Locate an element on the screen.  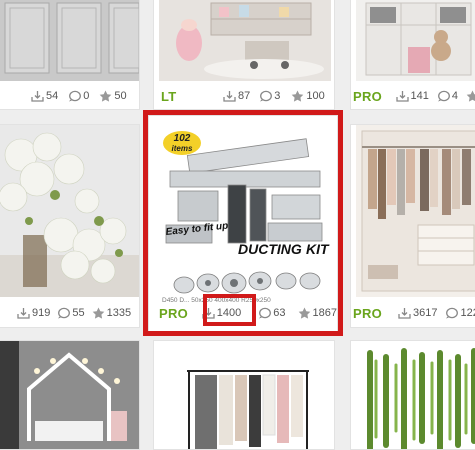
model-card-r3c3 is located at coordinates (412, 395).